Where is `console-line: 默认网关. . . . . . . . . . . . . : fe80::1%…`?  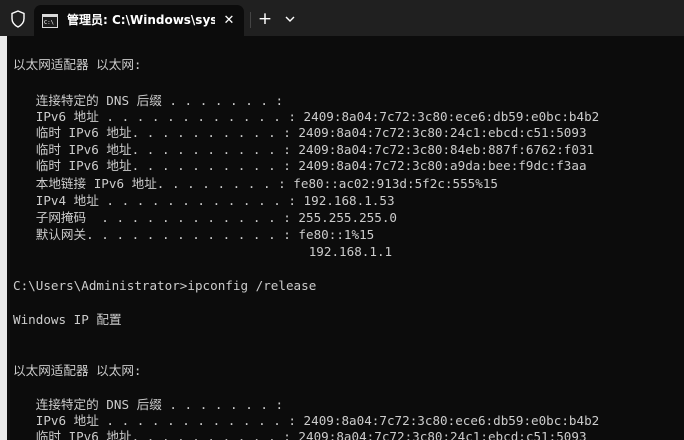 console-line: 默认网关. . . . . . . . . . . . . : fe80::1%… is located at coordinates (194, 234).